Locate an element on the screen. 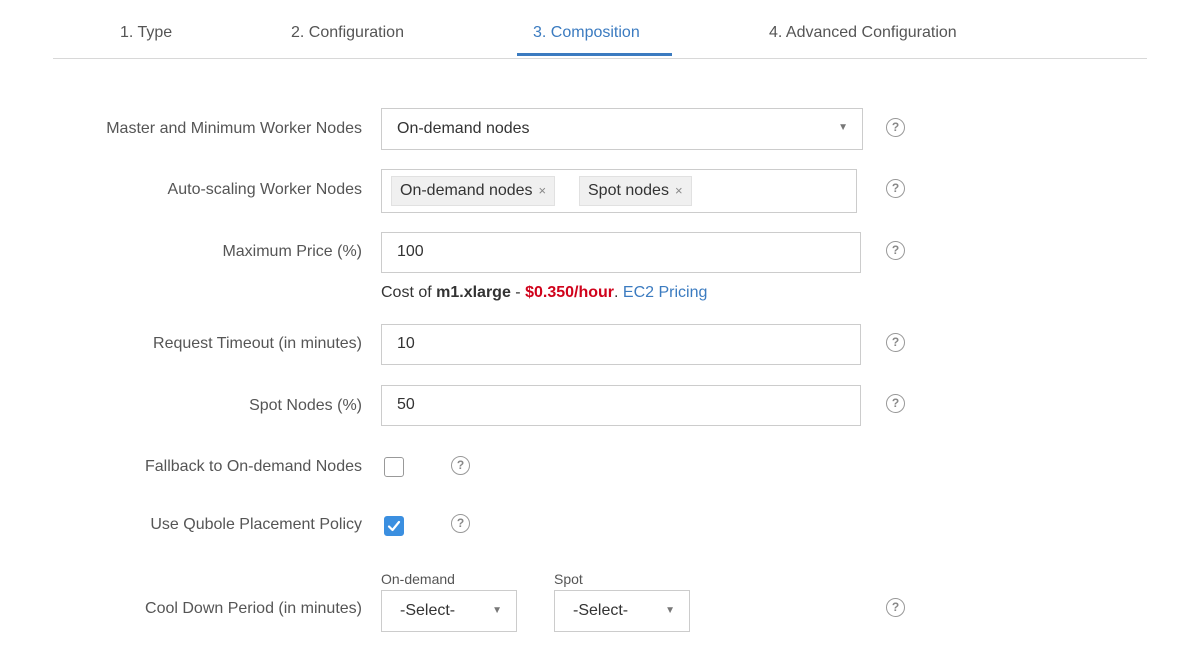 The height and width of the screenshot is (650, 1200). placement-policy-label: Use Qubole Placement Policy is located at coordinates (256, 524).